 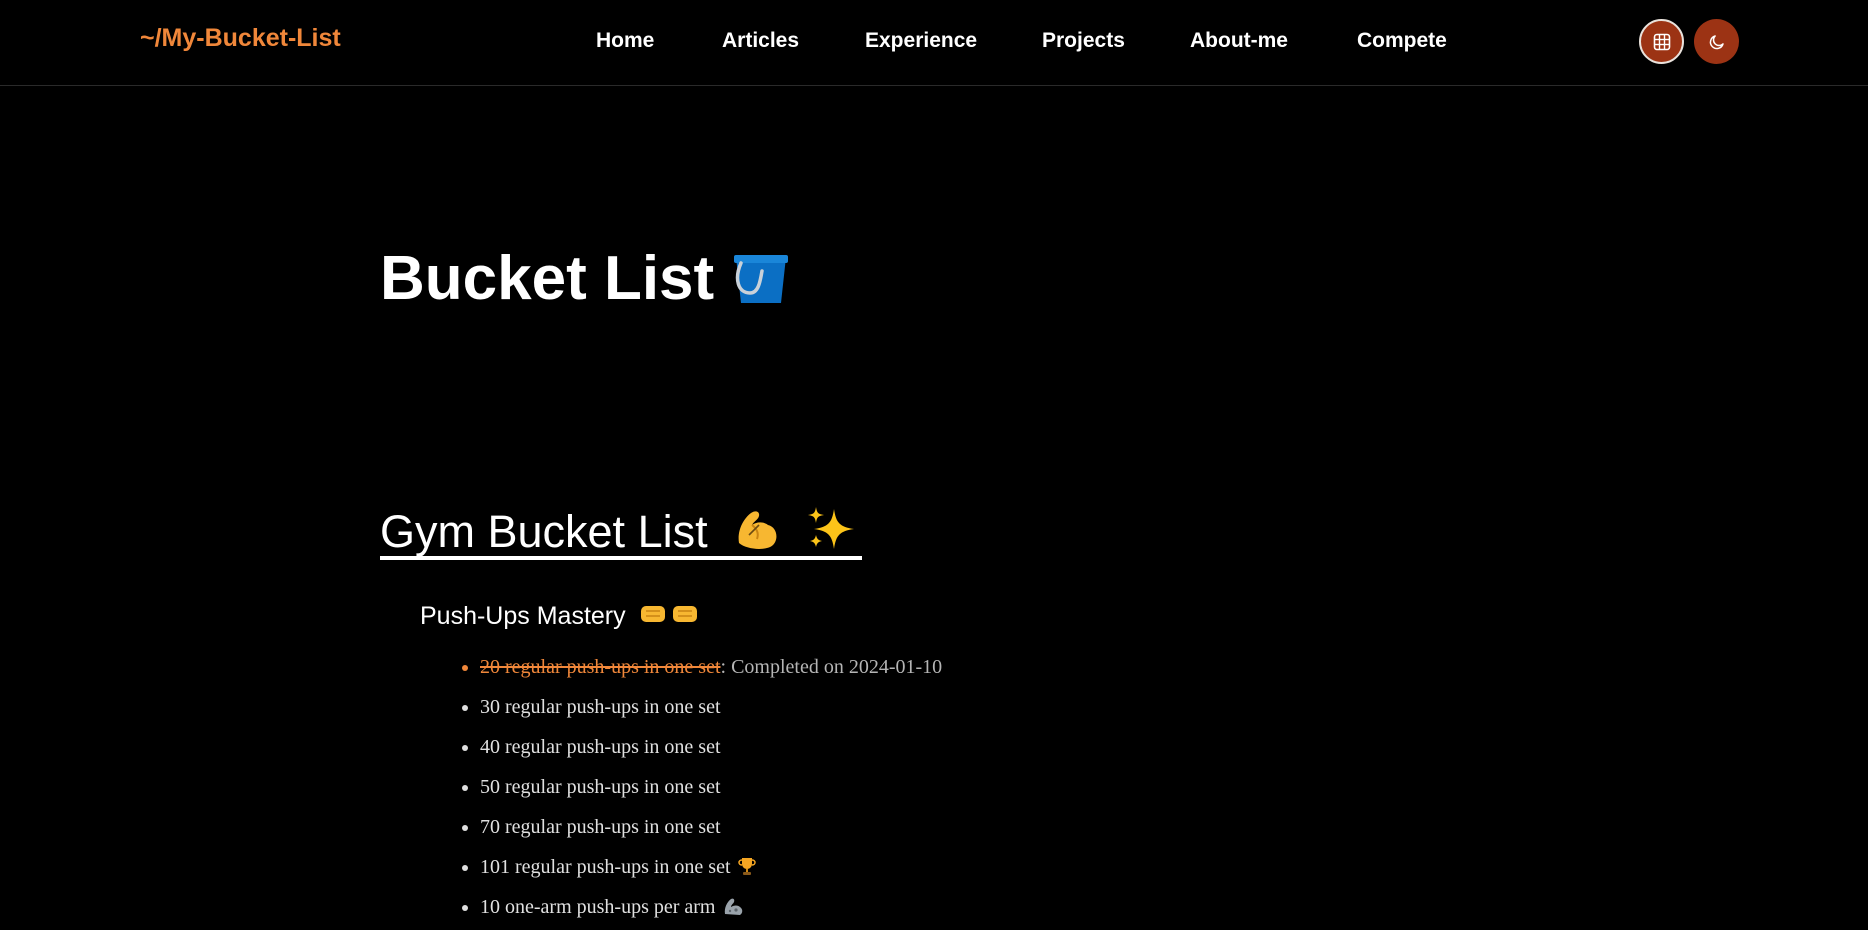 I want to click on goal-text: 20 regular push-ups in one set, so click(x=600, y=667).